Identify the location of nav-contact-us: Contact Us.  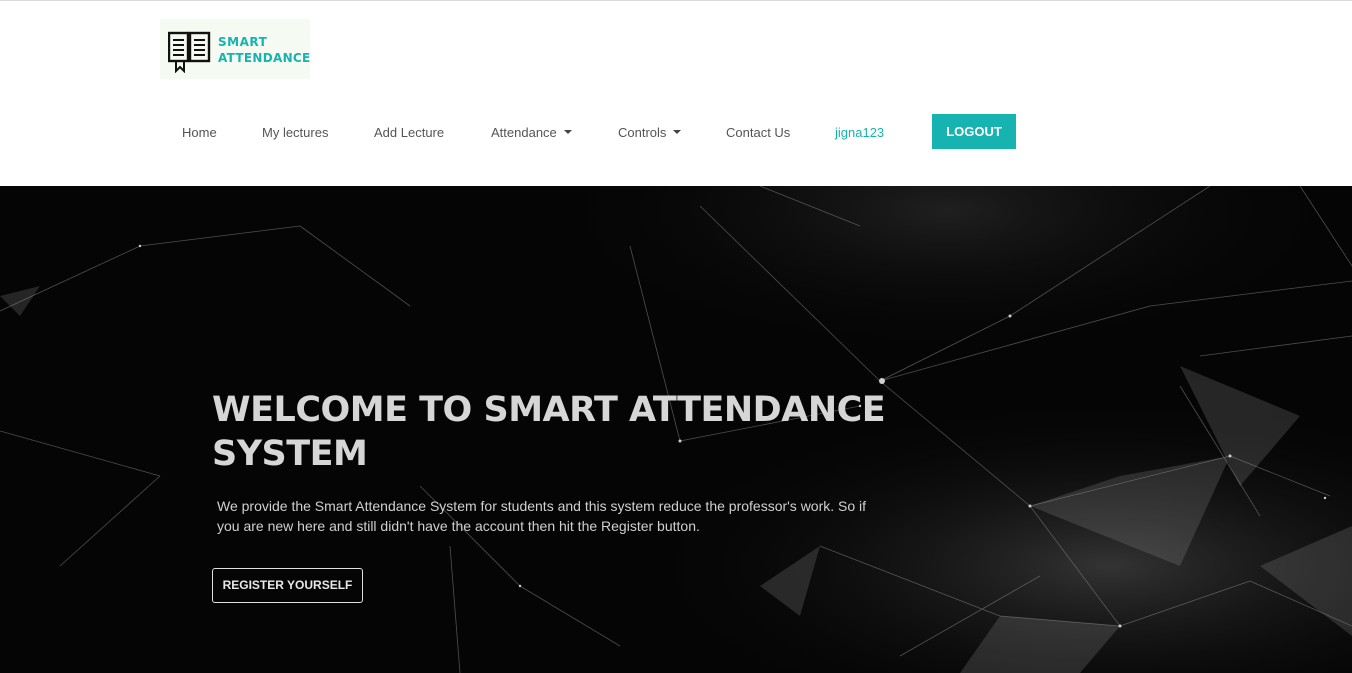
(758, 132).